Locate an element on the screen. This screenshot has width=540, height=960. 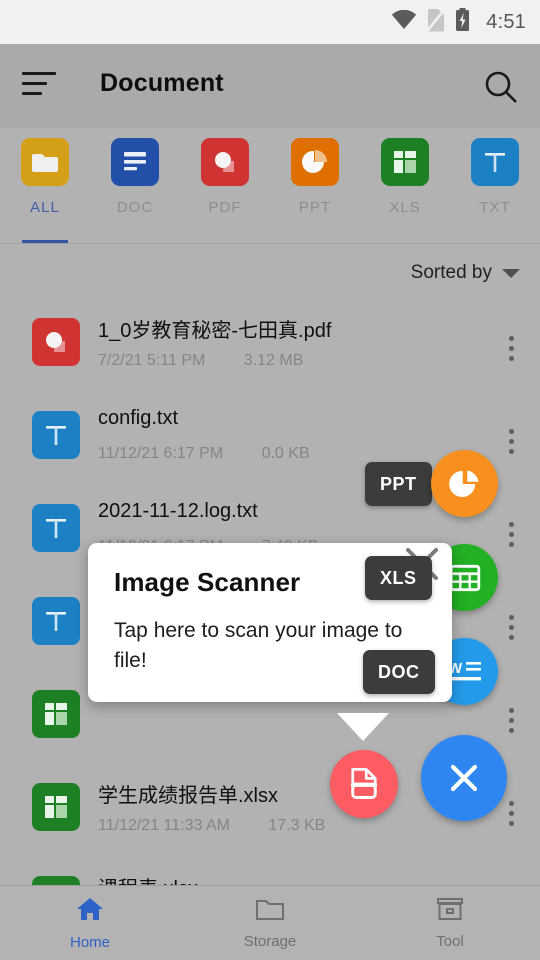
page-title: Document is located at coordinates (162, 83).